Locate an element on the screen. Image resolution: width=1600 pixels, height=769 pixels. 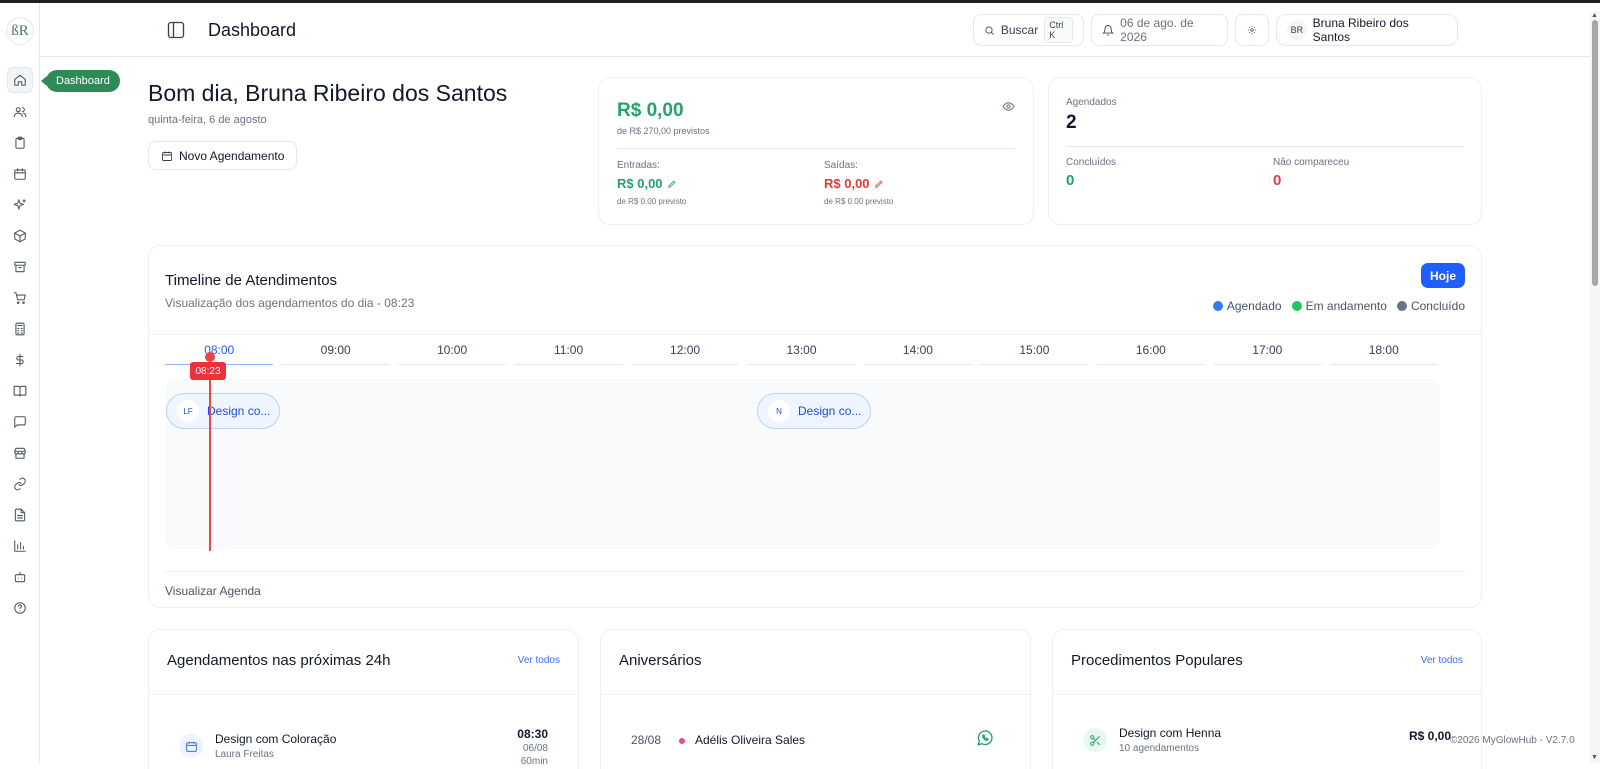
store-icon is located at coordinates (20, 453).